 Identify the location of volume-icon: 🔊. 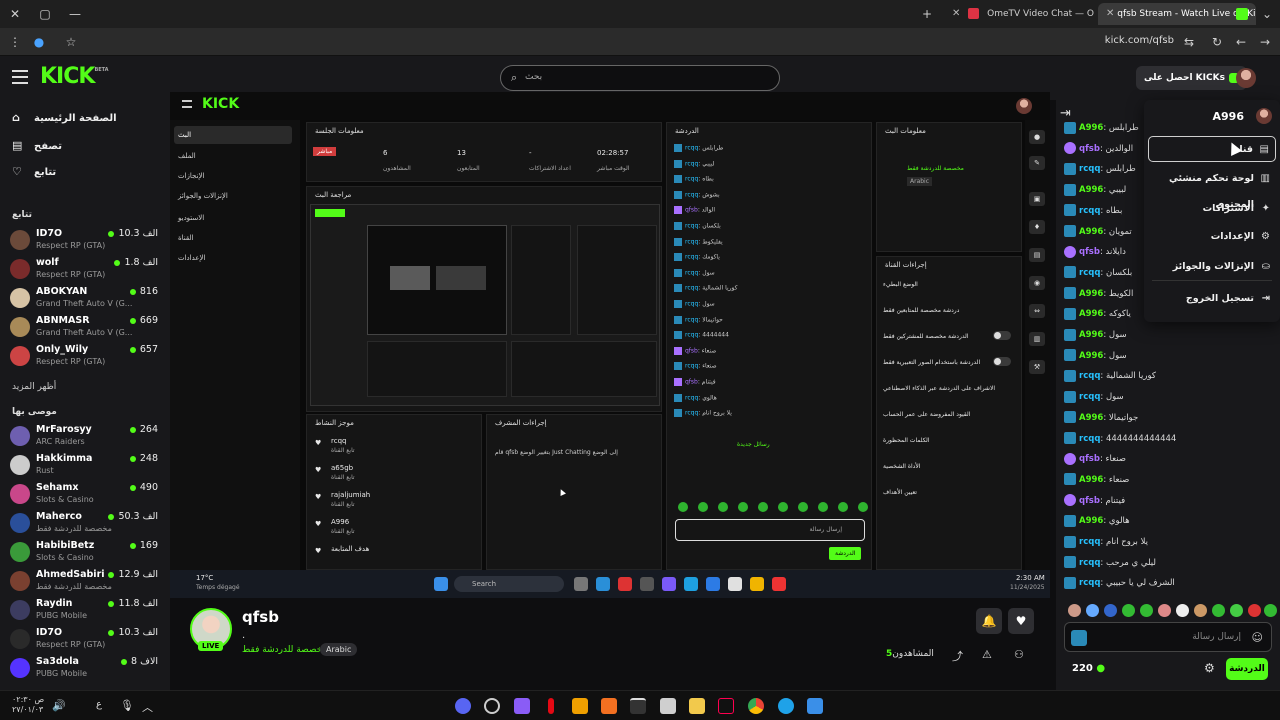
(59, 705).